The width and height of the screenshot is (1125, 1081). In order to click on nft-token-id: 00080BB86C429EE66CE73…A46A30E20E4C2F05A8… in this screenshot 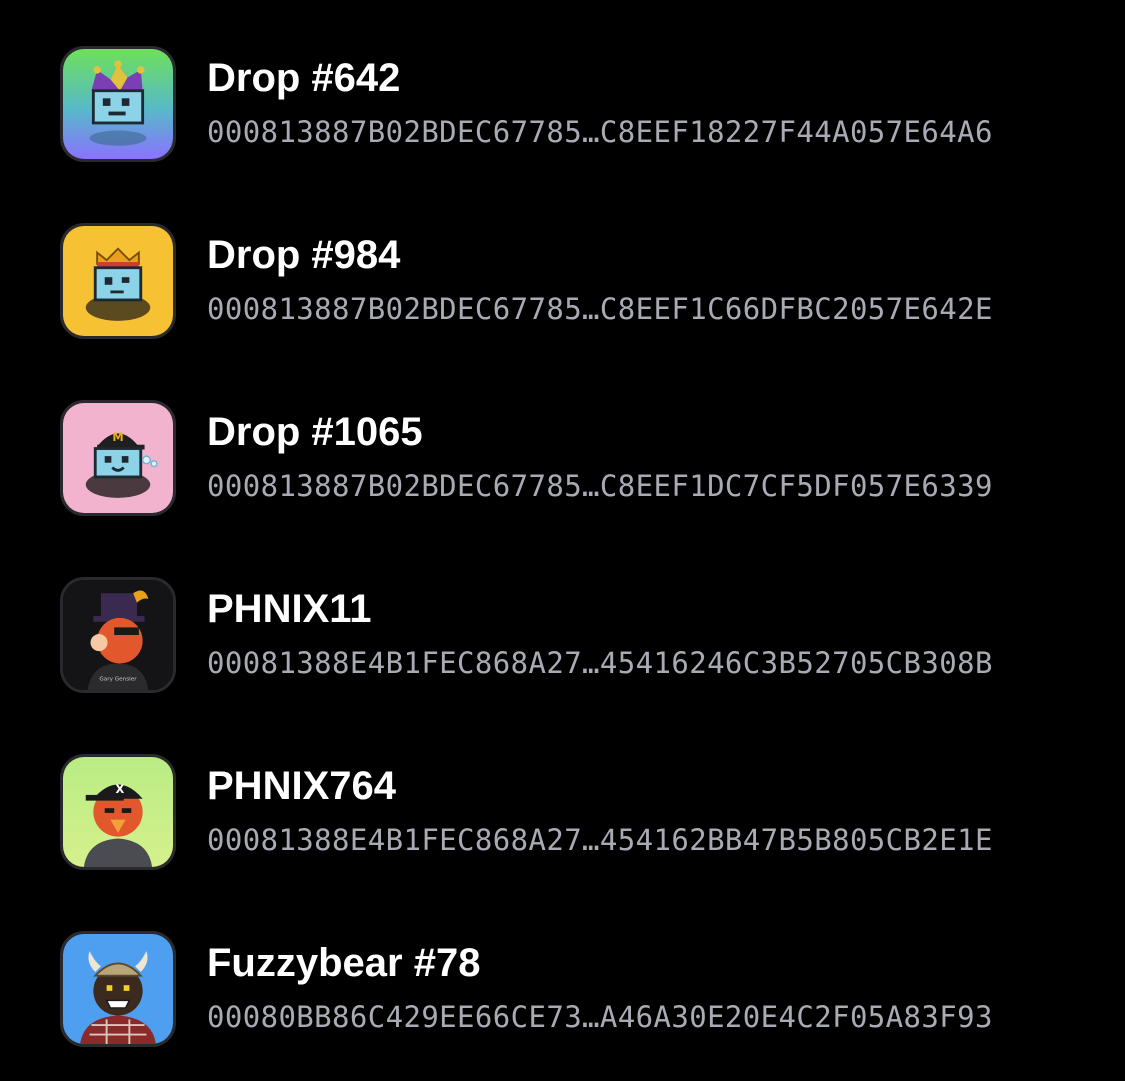, I will do `click(600, 1017)`.